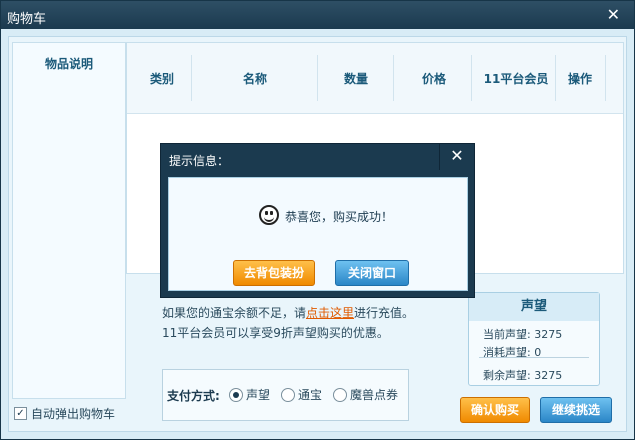 This screenshot has height=440, width=635. I want to click on payment-option-label: 魔兽点券, so click(374, 395).